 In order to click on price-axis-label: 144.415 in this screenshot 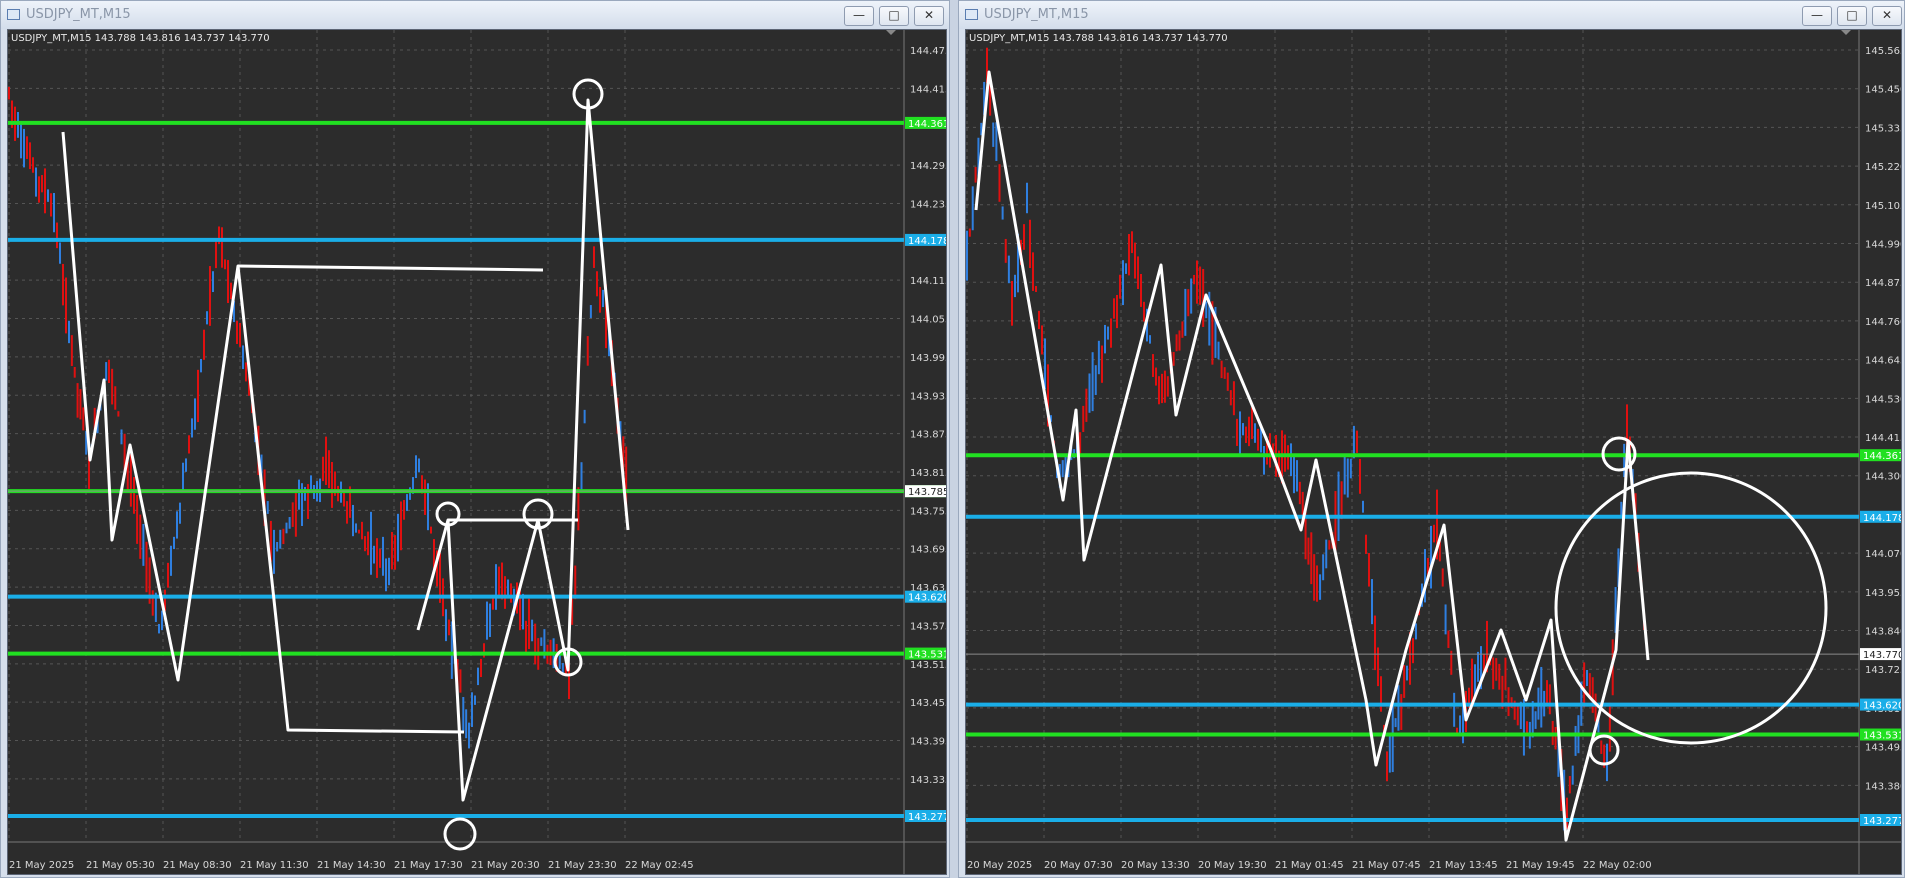, I will do `click(928, 89)`.